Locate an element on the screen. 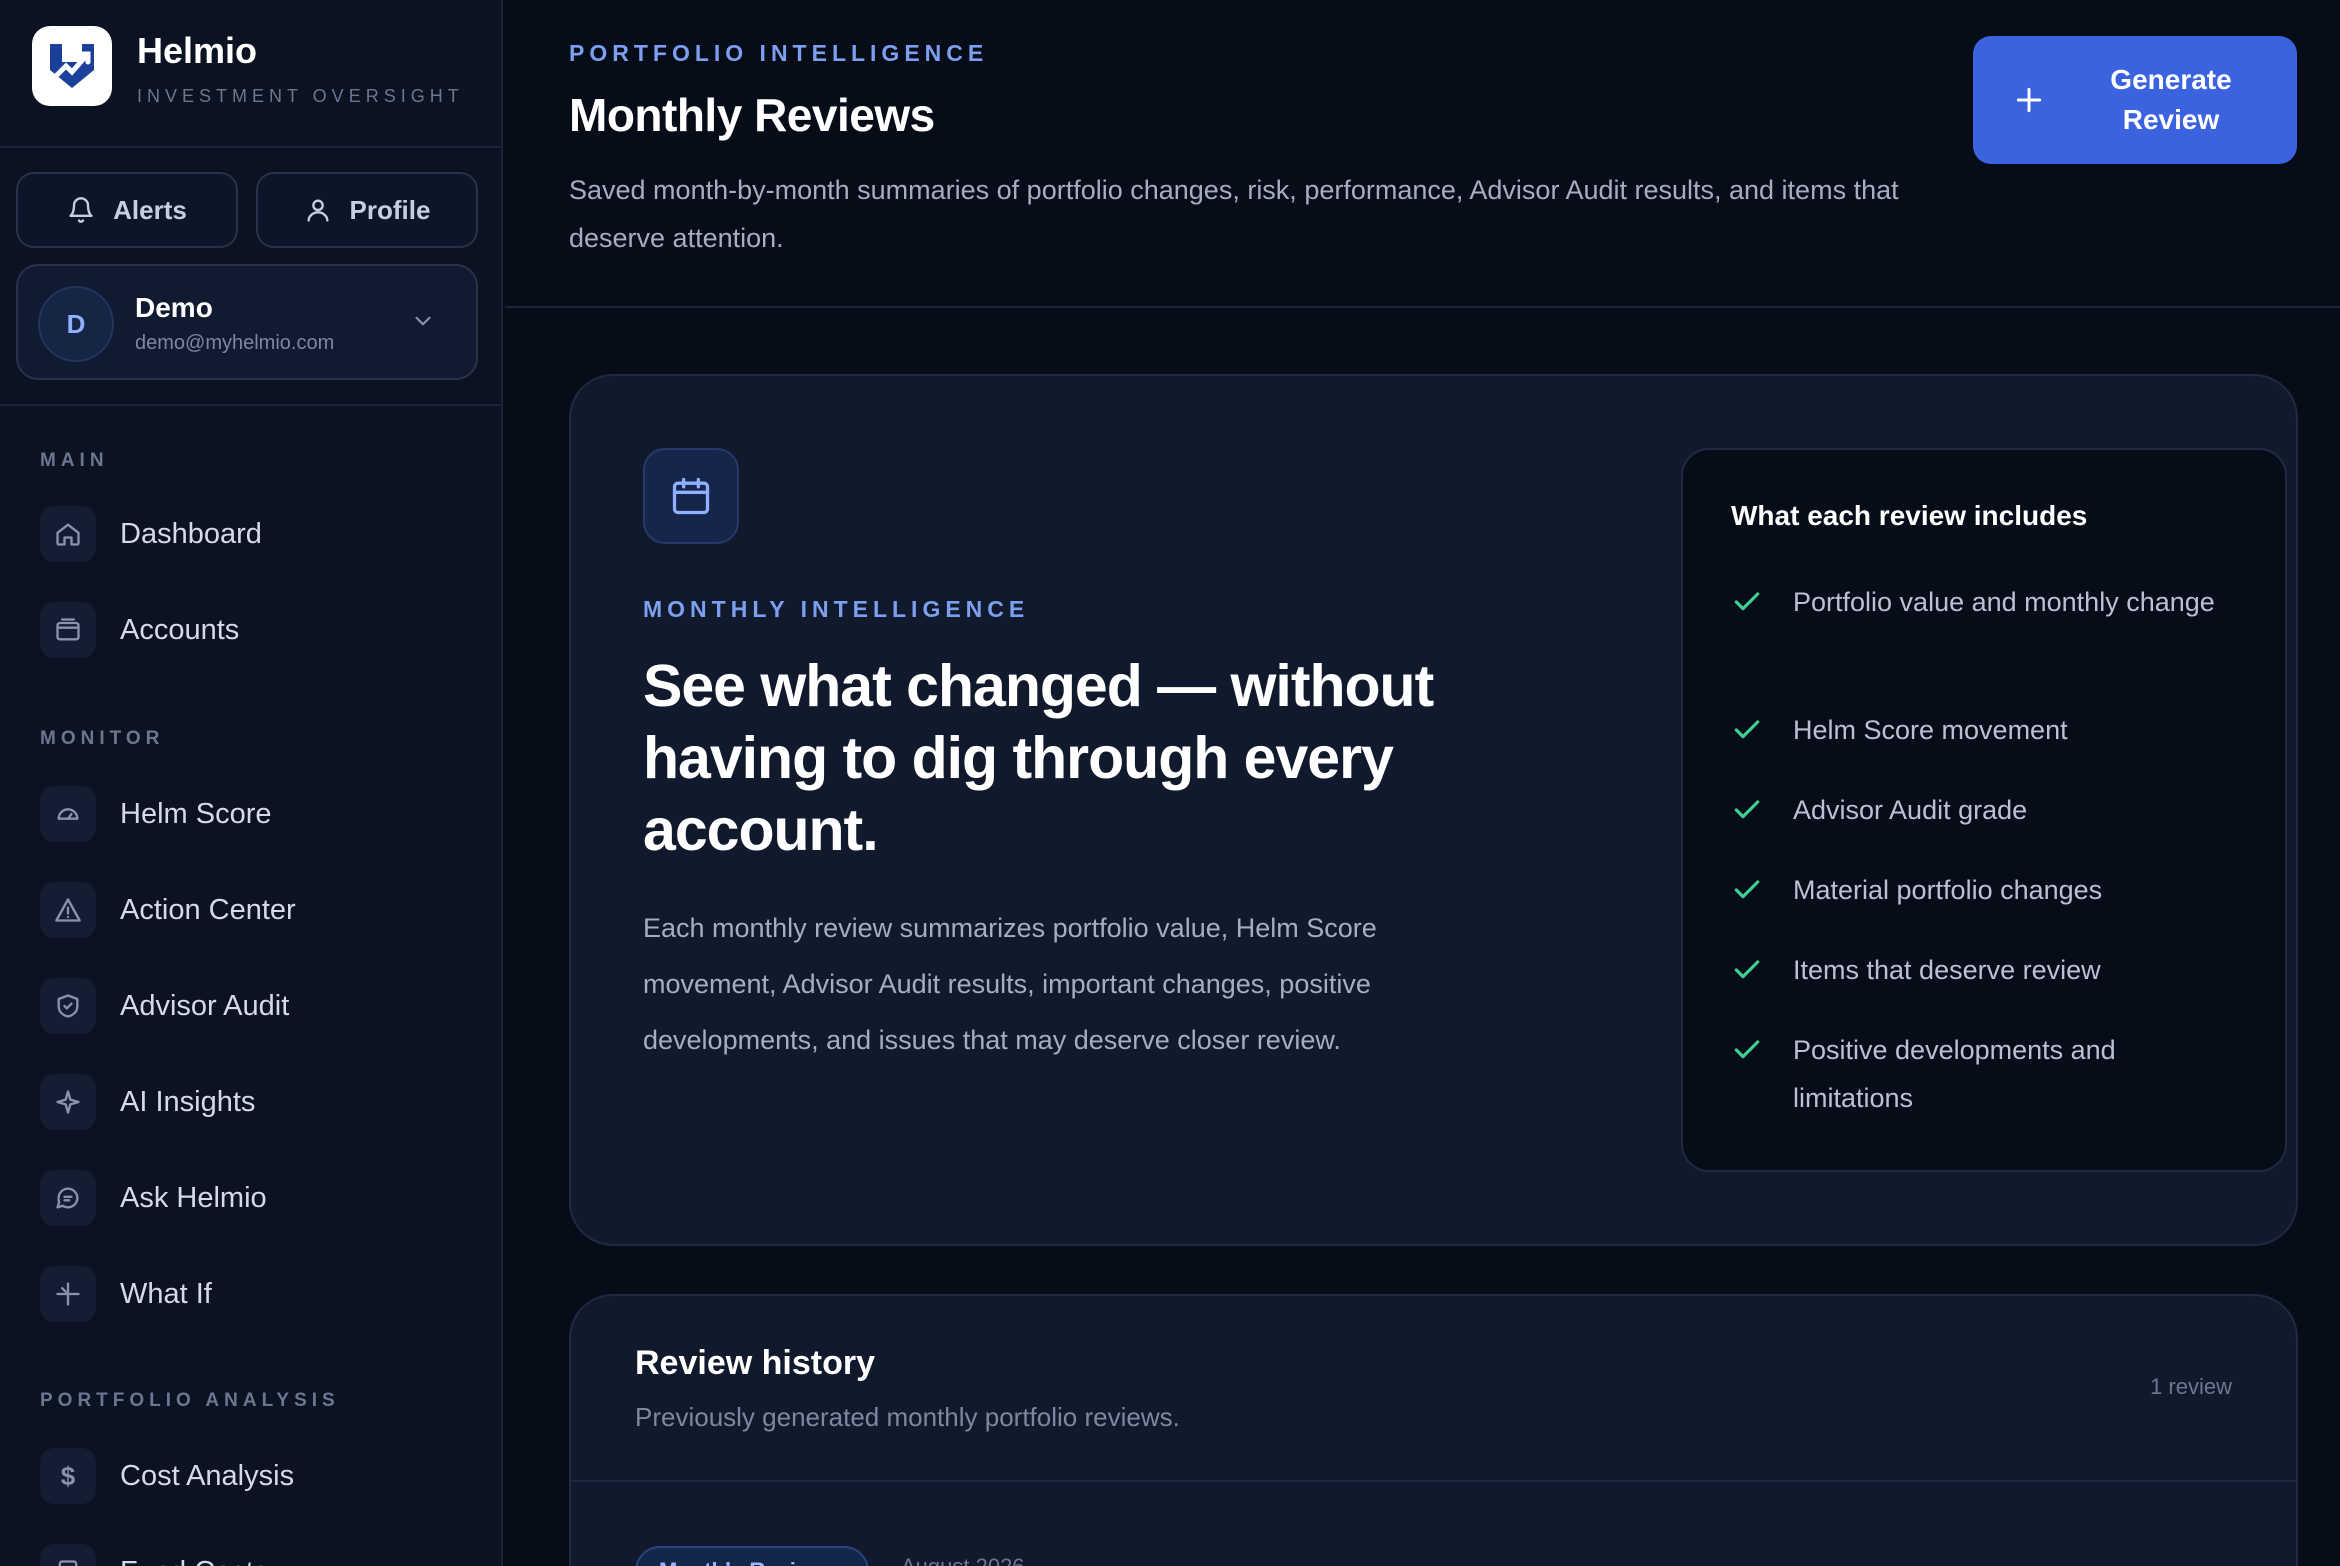 The height and width of the screenshot is (1566, 2340). sidebar-item-action-center: Action Center is located at coordinates (260, 913).